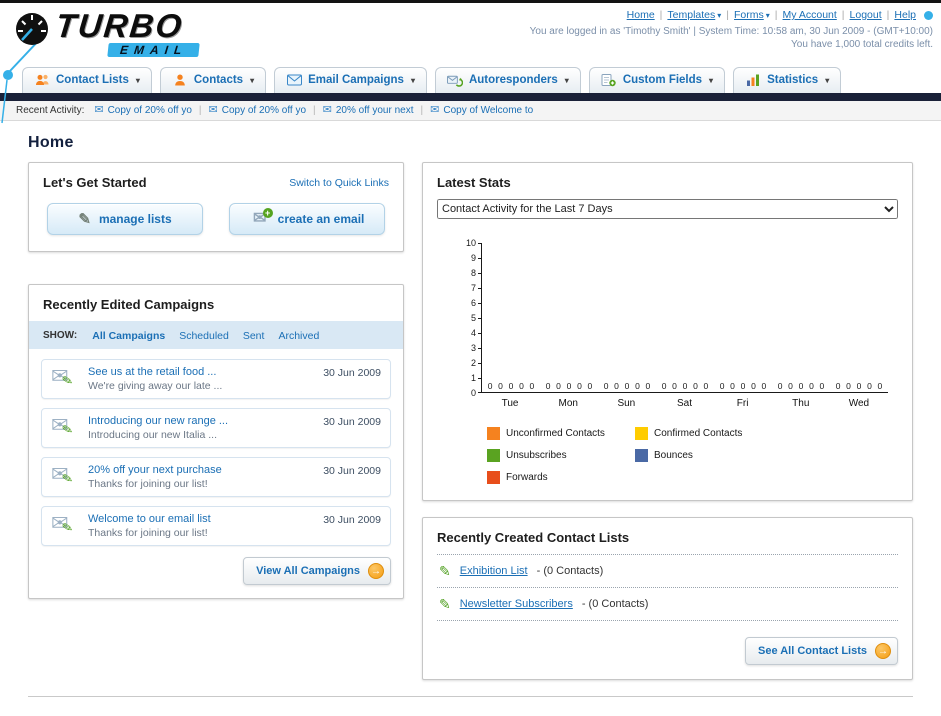  I want to click on campaign-filters: All Campaigns Scheduled Sent Archived, so click(212, 335).